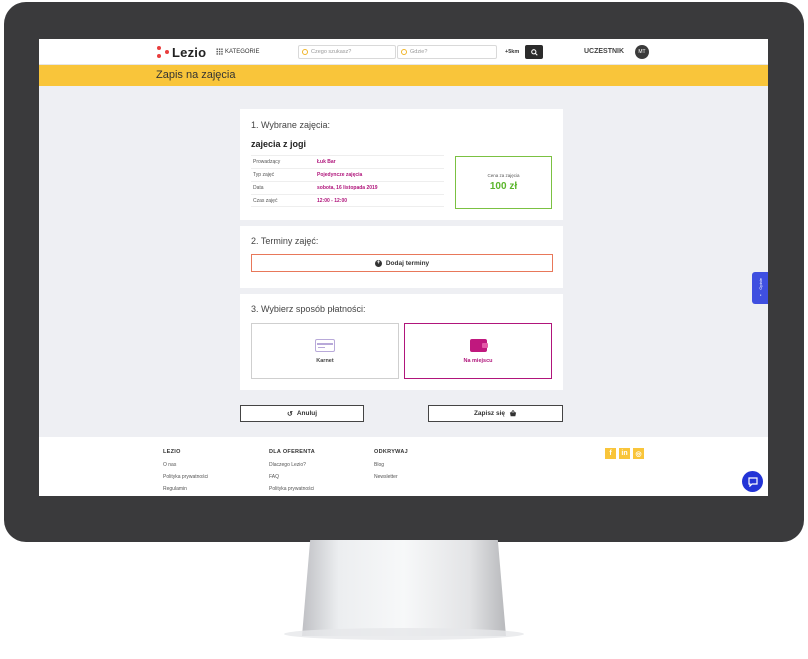  I want to click on feedback-tab: Opinie ▪, so click(760, 288).